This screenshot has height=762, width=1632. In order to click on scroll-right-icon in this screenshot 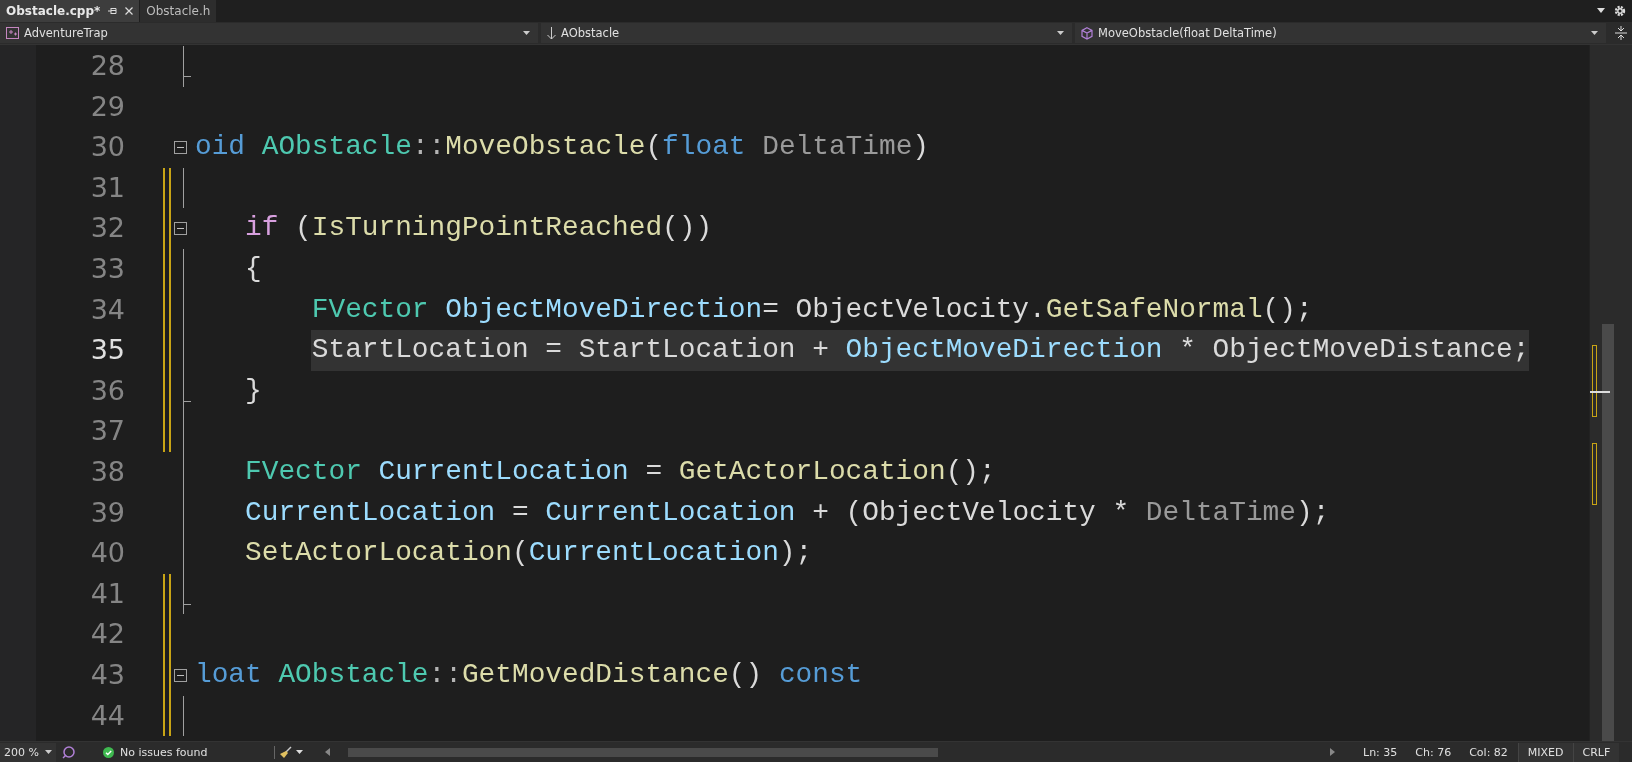, I will do `click(1332, 752)`.